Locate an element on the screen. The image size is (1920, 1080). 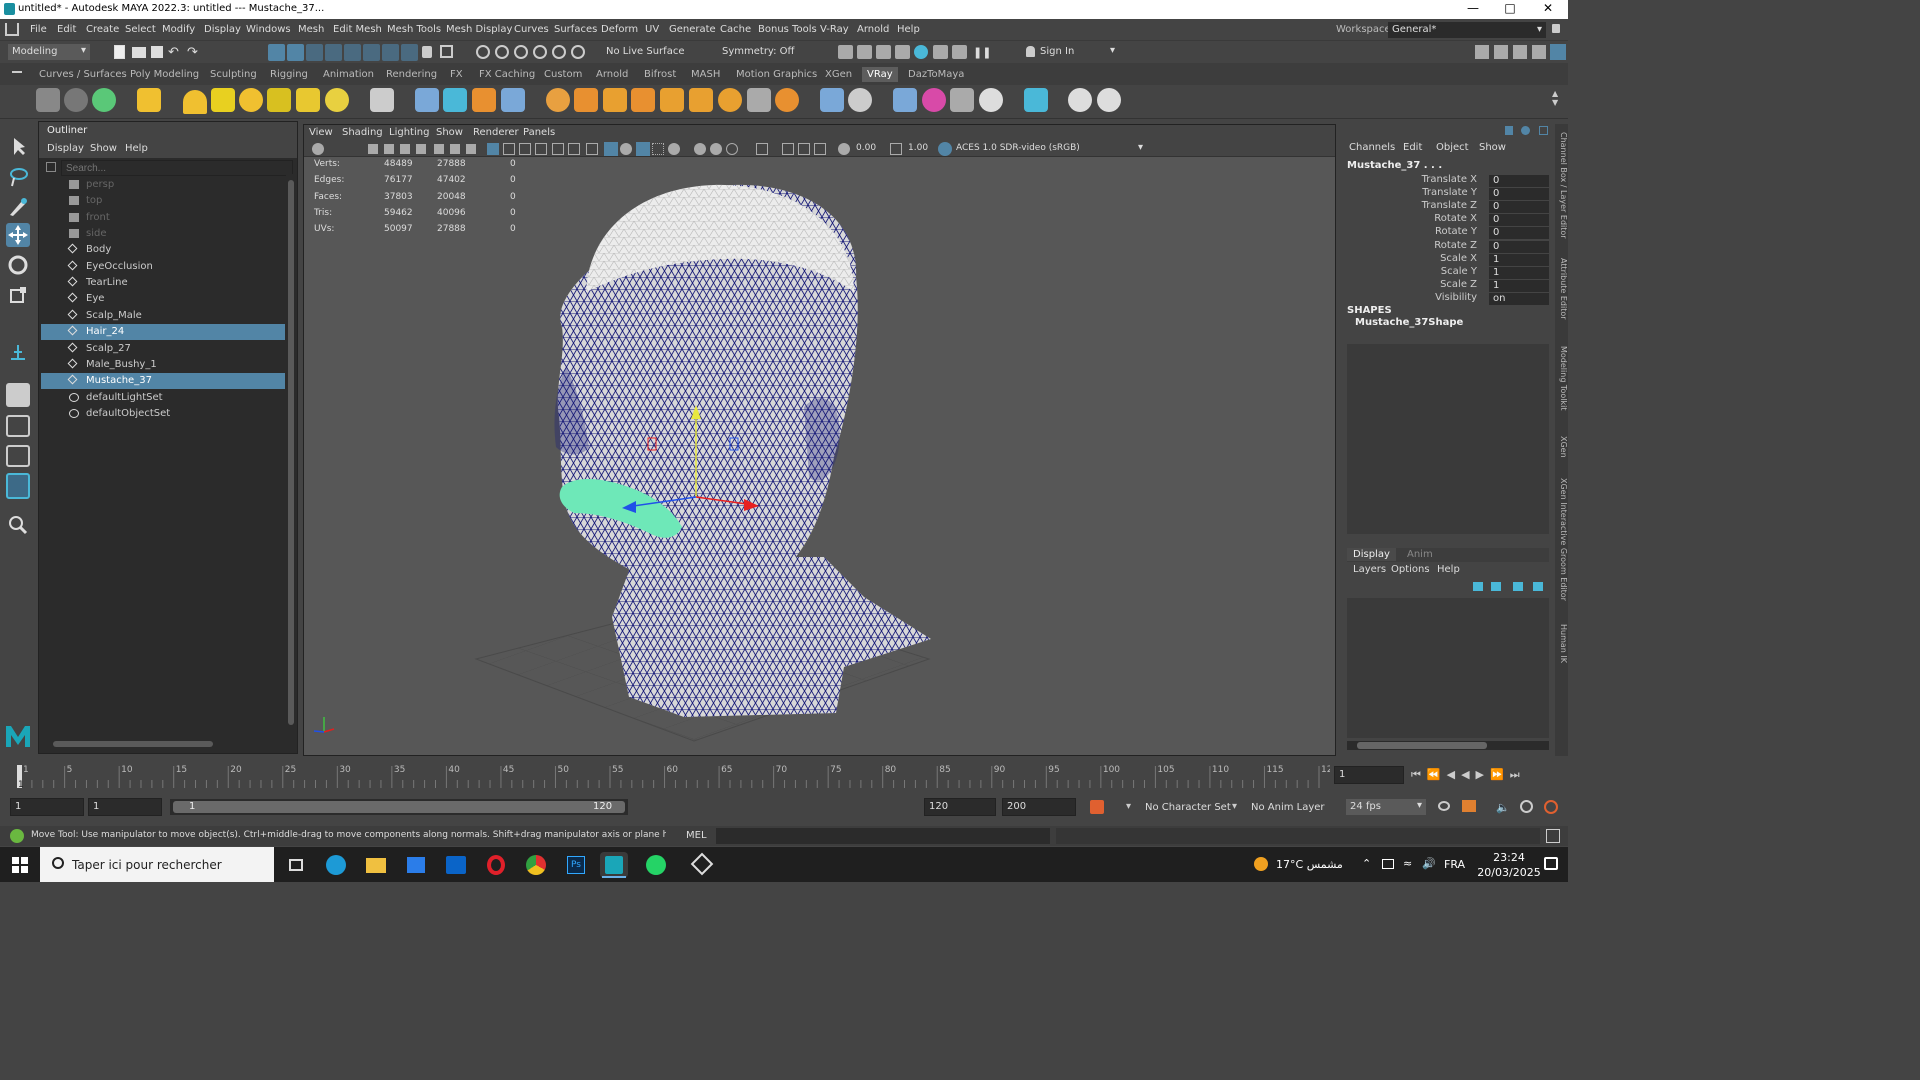
shelf-tab-arnold: Arnold is located at coordinates (612, 74).